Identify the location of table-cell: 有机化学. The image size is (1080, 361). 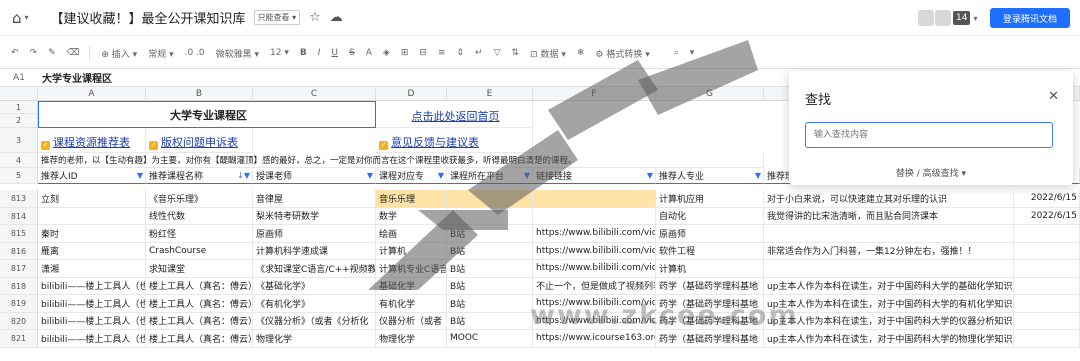
(411, 304).